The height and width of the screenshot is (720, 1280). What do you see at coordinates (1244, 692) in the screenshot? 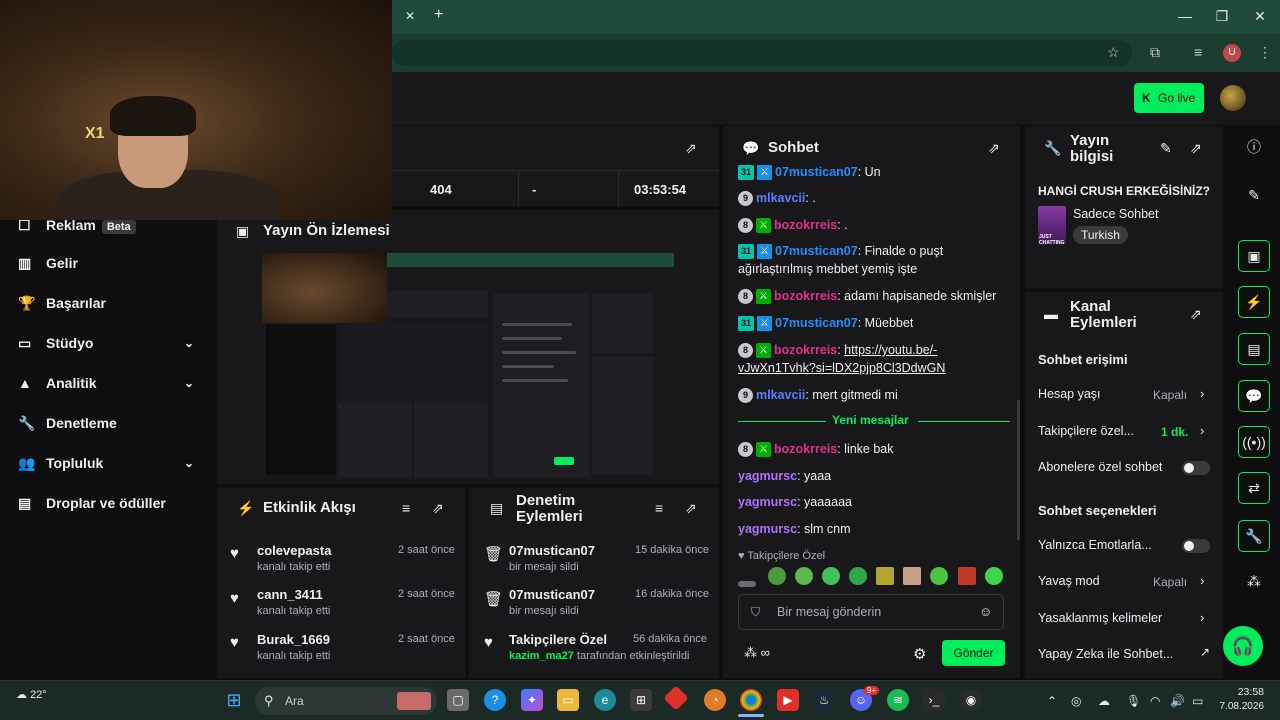
I see `clock-time: 23:58` at bounding box center [1244, 692].